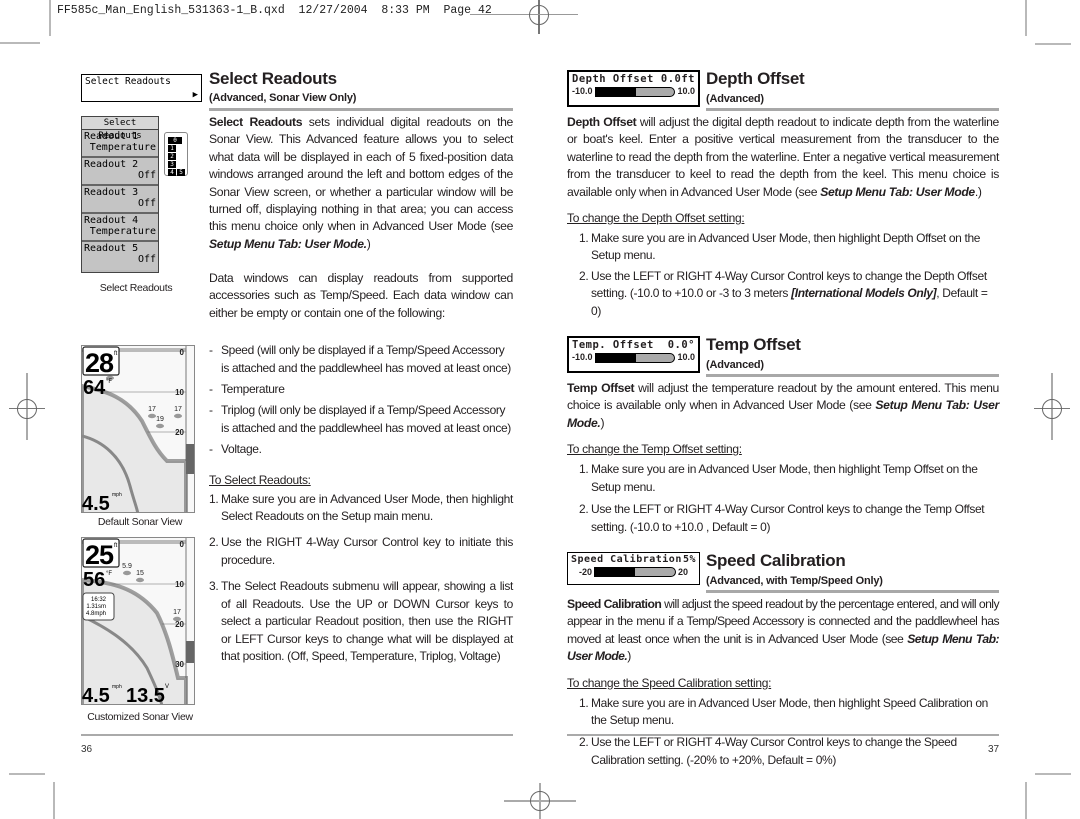 The image size is (1080, 819). What do you see at coordinates (111, 192) in the screenshot?
I see `readout-label: Readout 3` at bounding box center [111, 192].